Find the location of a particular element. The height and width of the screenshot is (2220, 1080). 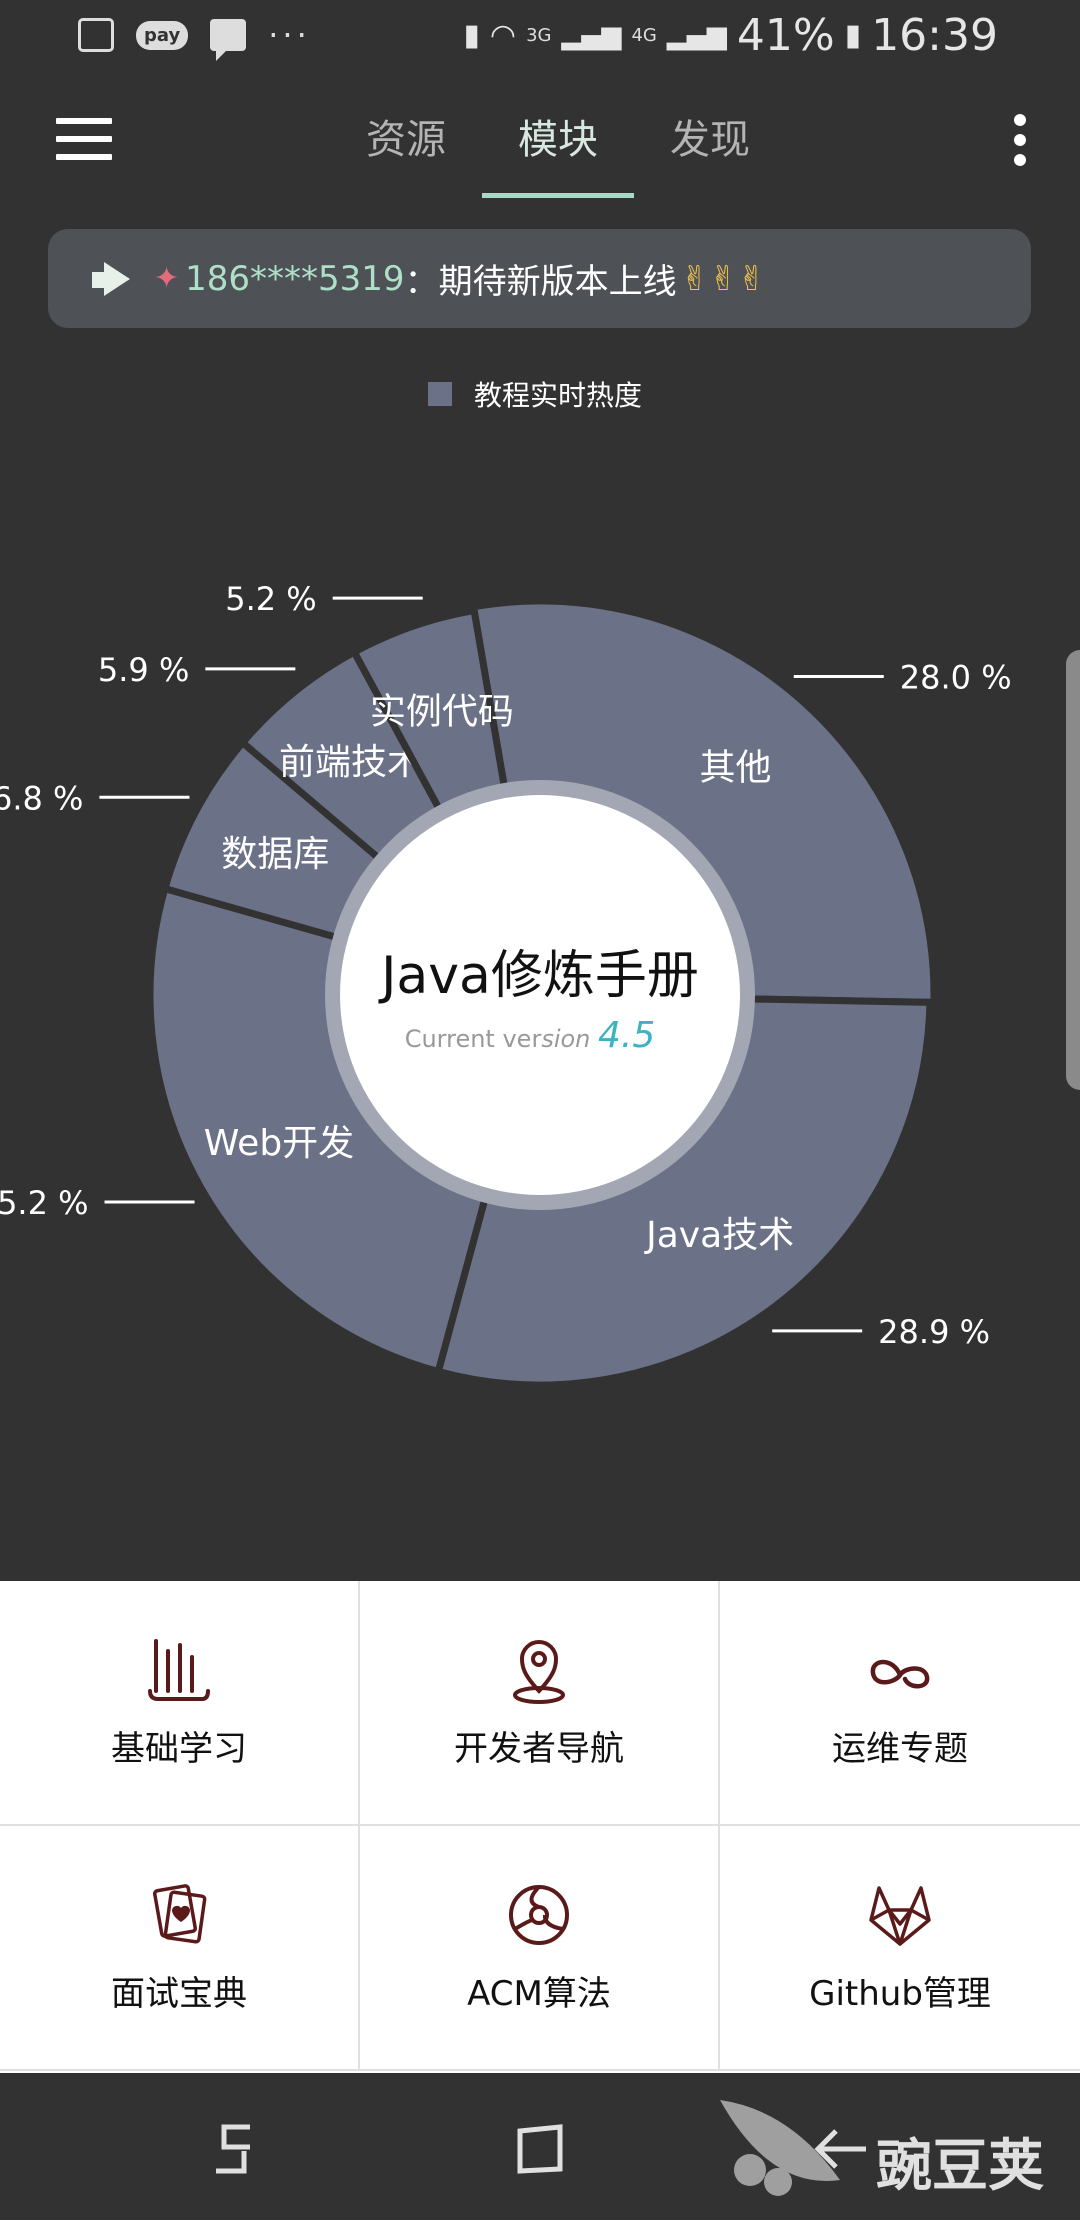

recent-apps-icon is located at coordinates (236, 2149).